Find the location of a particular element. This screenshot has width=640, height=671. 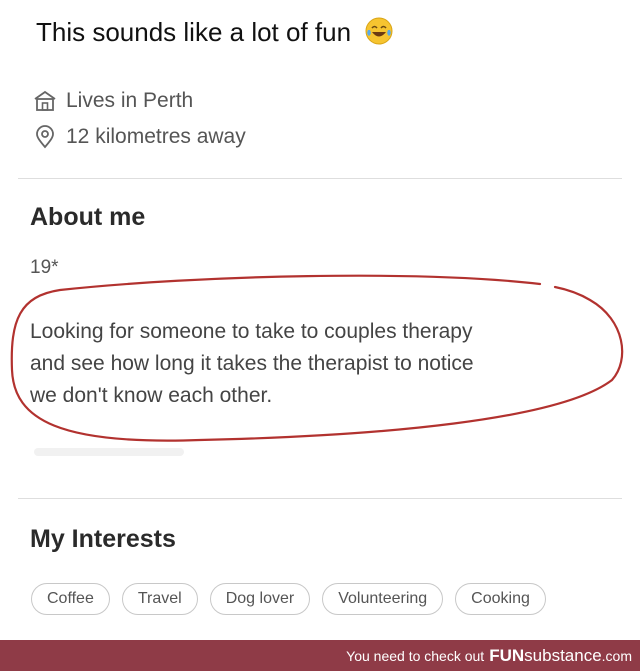

footer-text: You need to check out is located at coordinates (415, 655).